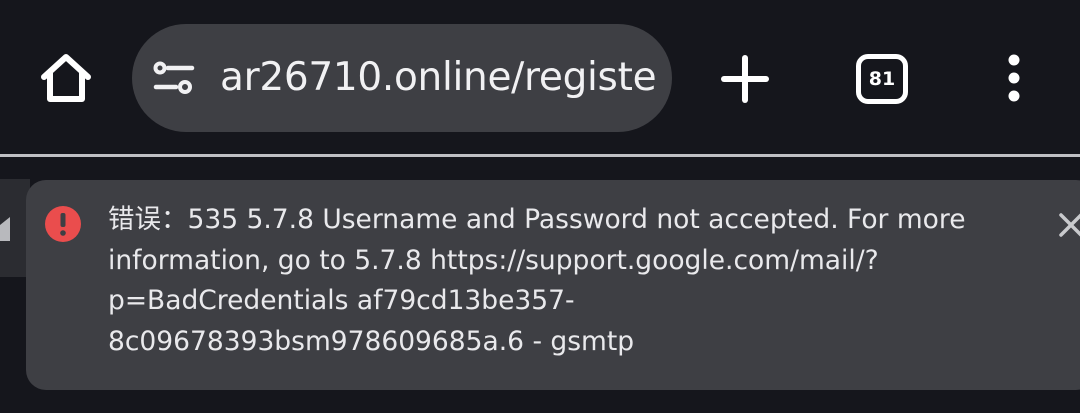 This screenshot has height=413, width=1080. What do you see at coordinates (1068, 225) in the screenshot?
I see `close-icon` at bounding box center [1068, 225].